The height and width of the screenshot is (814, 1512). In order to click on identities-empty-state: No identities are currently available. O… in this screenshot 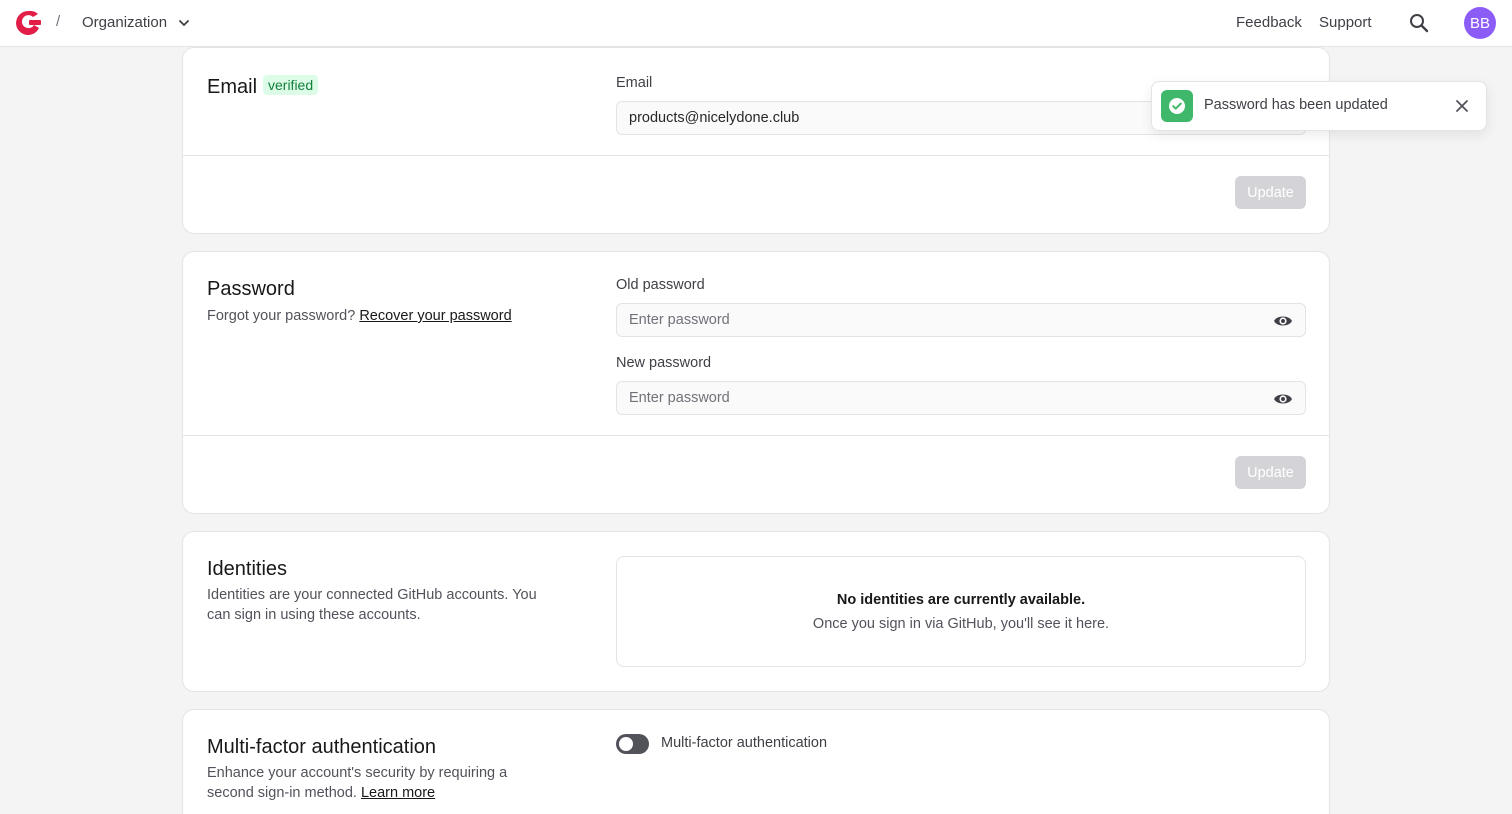, I will do `click(961, 611)`.